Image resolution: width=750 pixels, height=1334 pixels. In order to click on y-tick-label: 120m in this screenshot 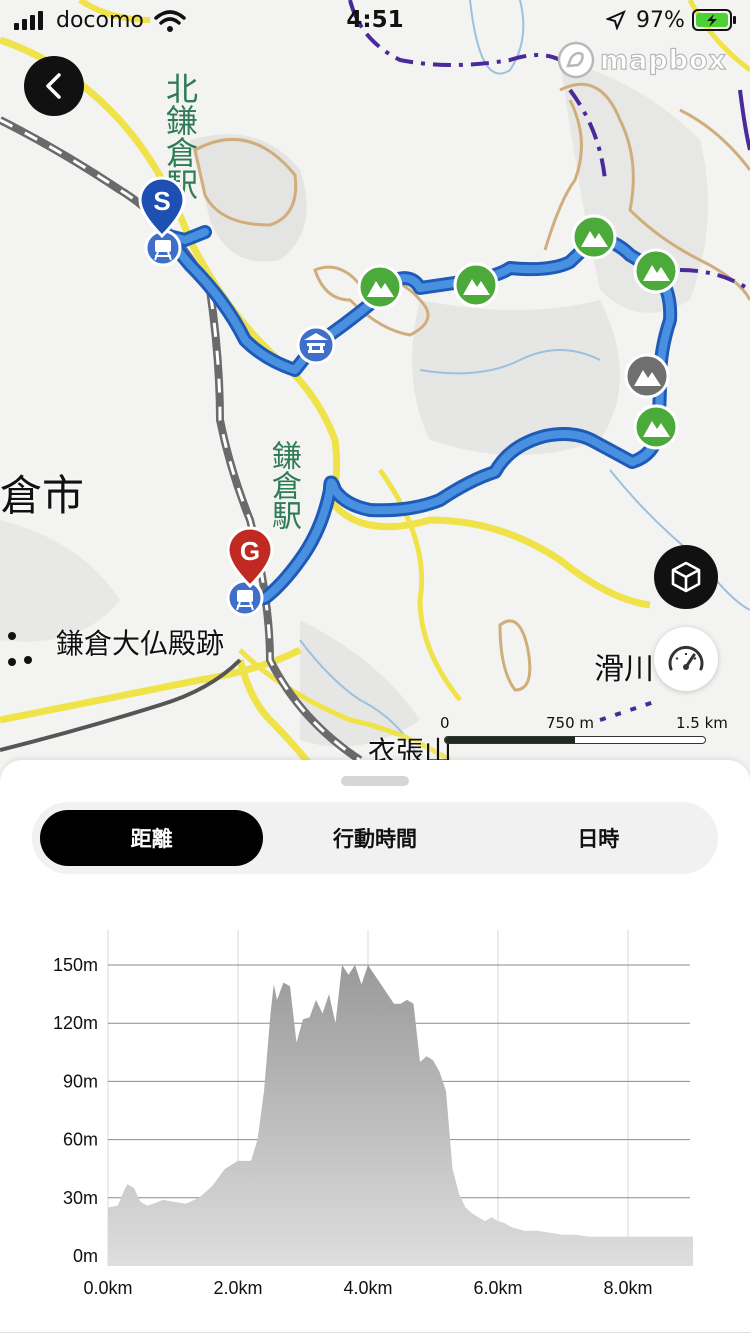, I will do `click(75, 1023)`.